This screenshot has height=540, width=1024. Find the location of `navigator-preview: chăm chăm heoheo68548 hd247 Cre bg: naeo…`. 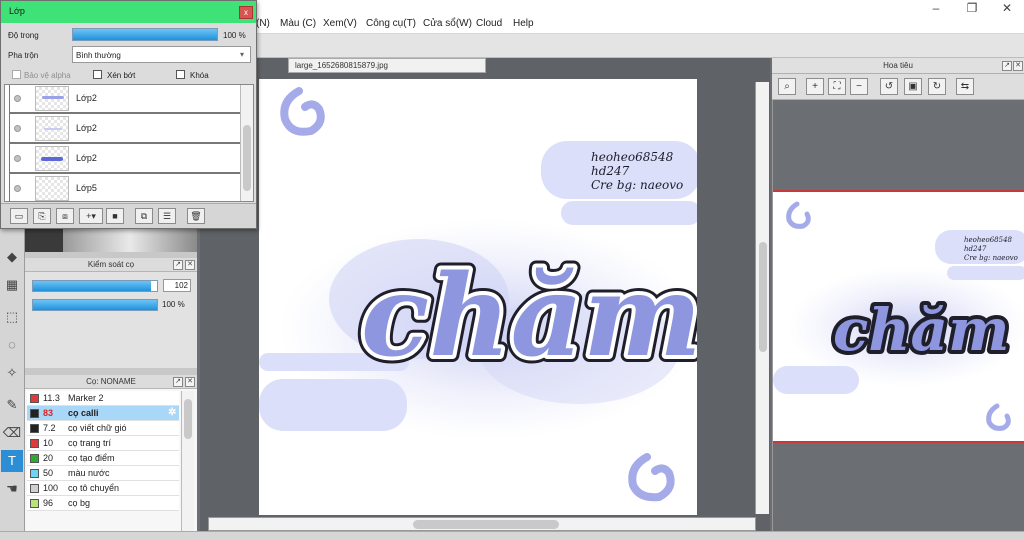

navigator-preview: chăm chăm heoheo68548 hd247 Cre bg: naeo… is located at coordinates (898, 316).